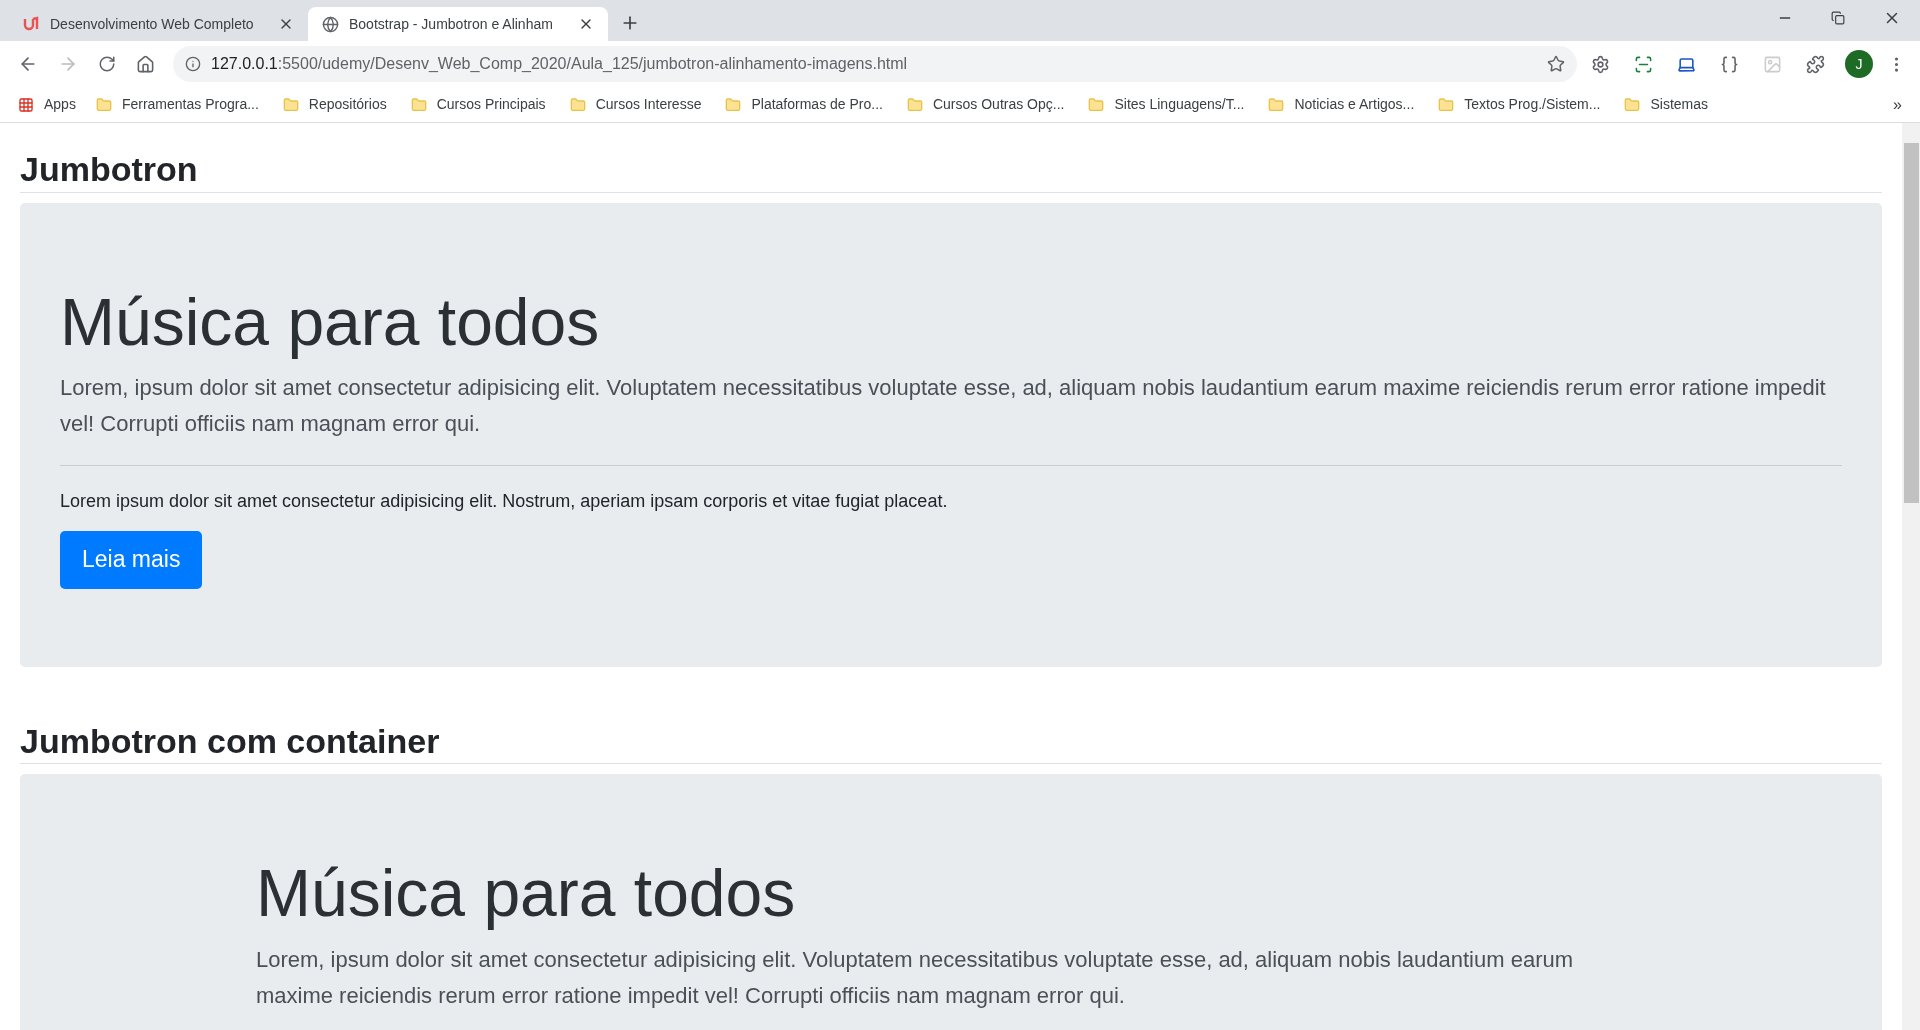  I want to click on section-heading: Jumbotron com container, so click(951, 742).